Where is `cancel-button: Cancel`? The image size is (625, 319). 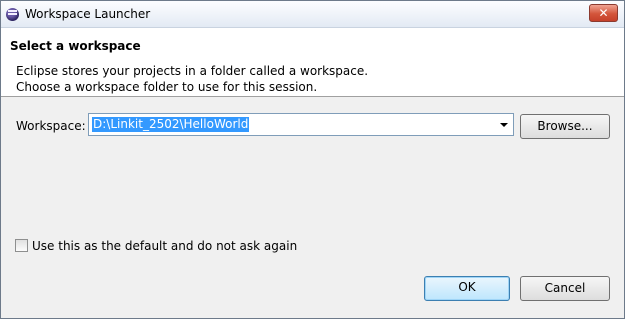 cancel-button: Cancel is located at coordinates (565, 288).